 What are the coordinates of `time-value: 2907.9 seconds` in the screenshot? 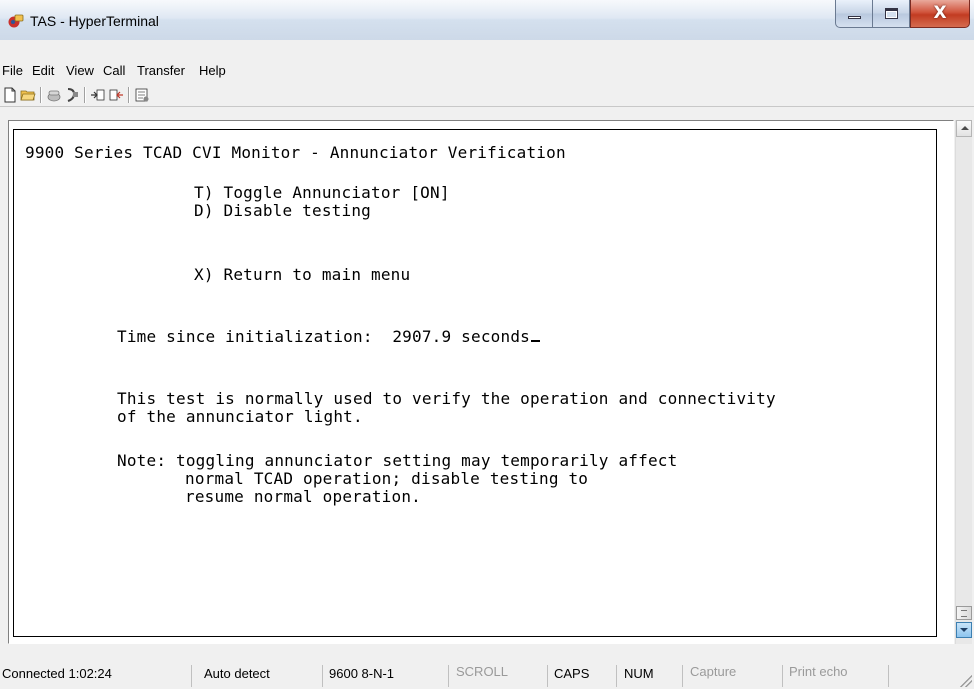 It's located at (461, 336).